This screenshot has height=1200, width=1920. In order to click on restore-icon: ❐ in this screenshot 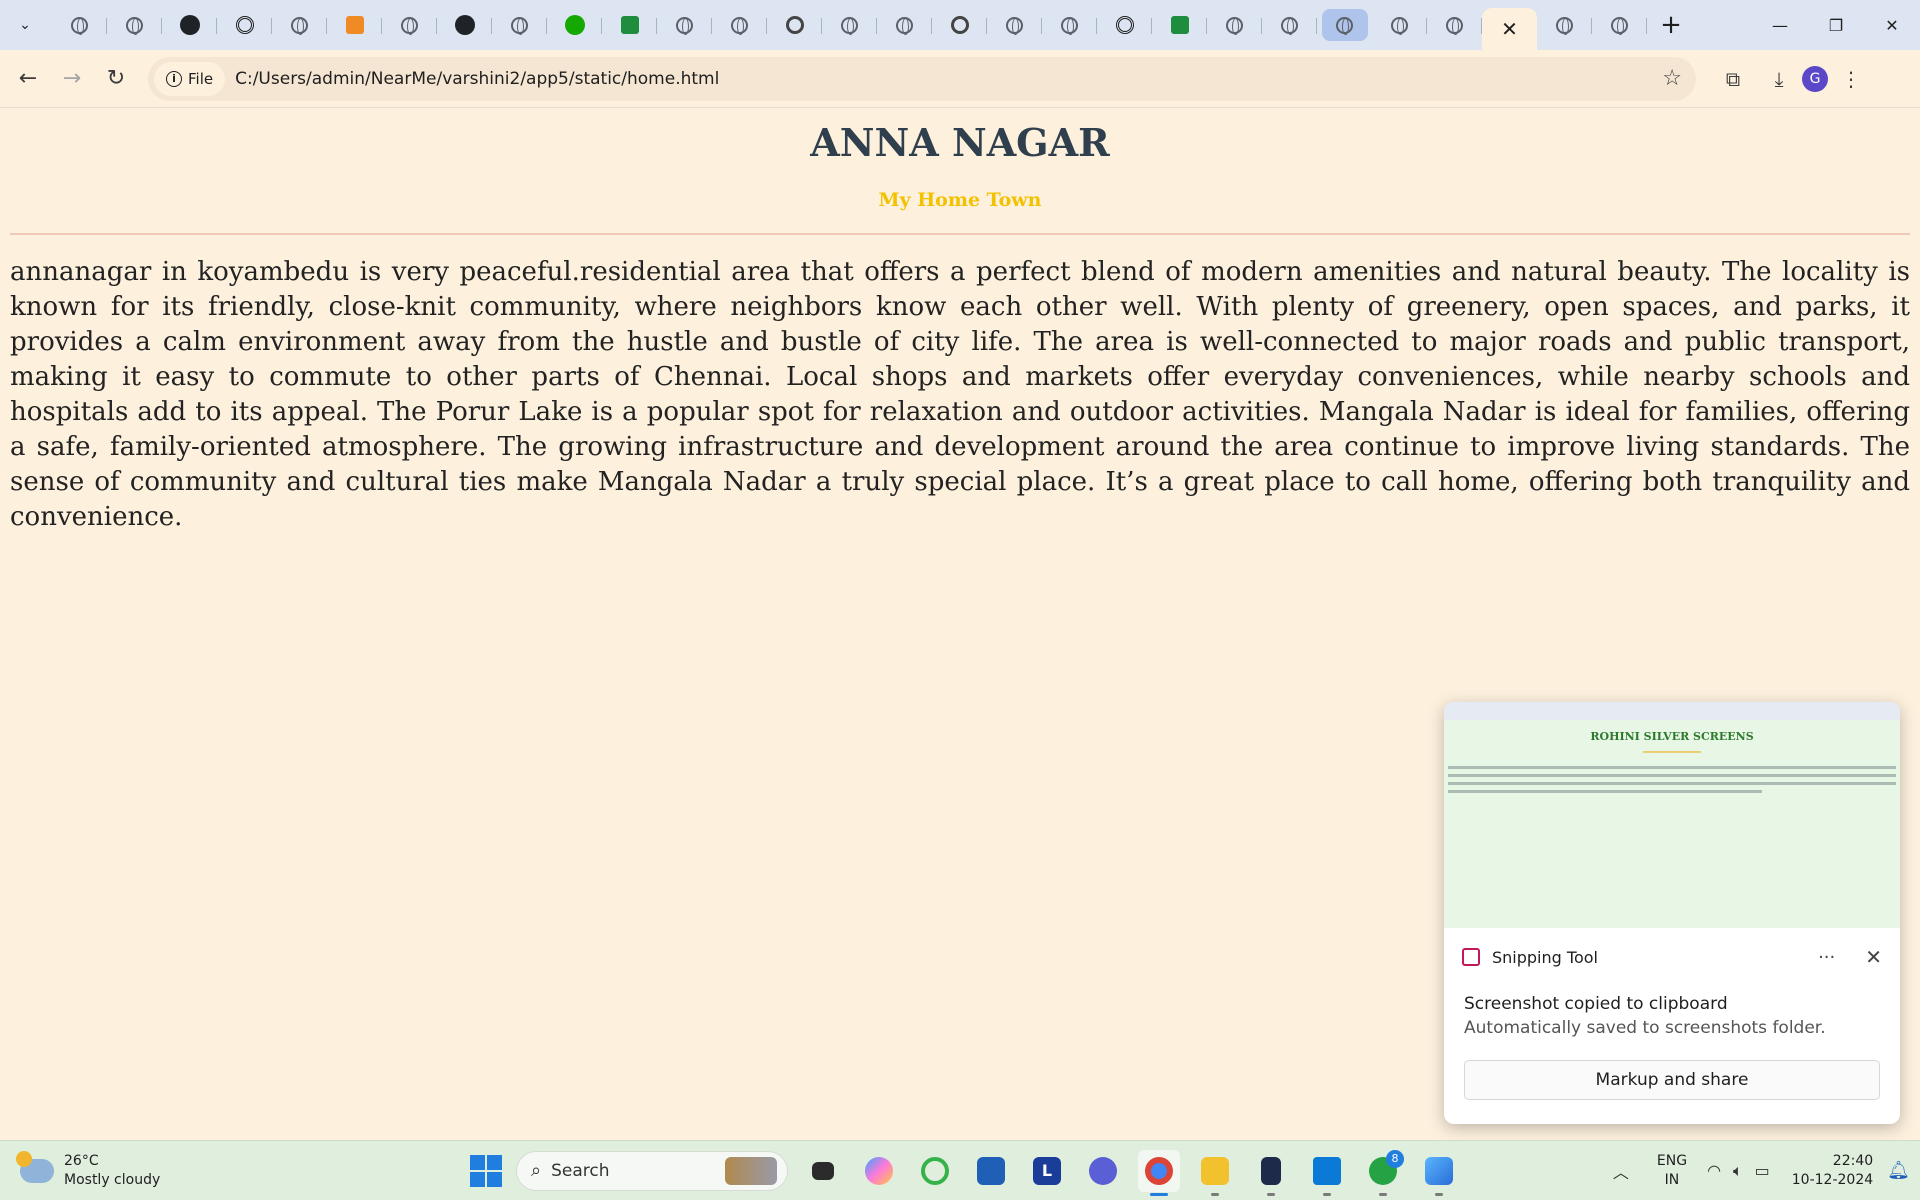, I will do `click(1836, 25)`.